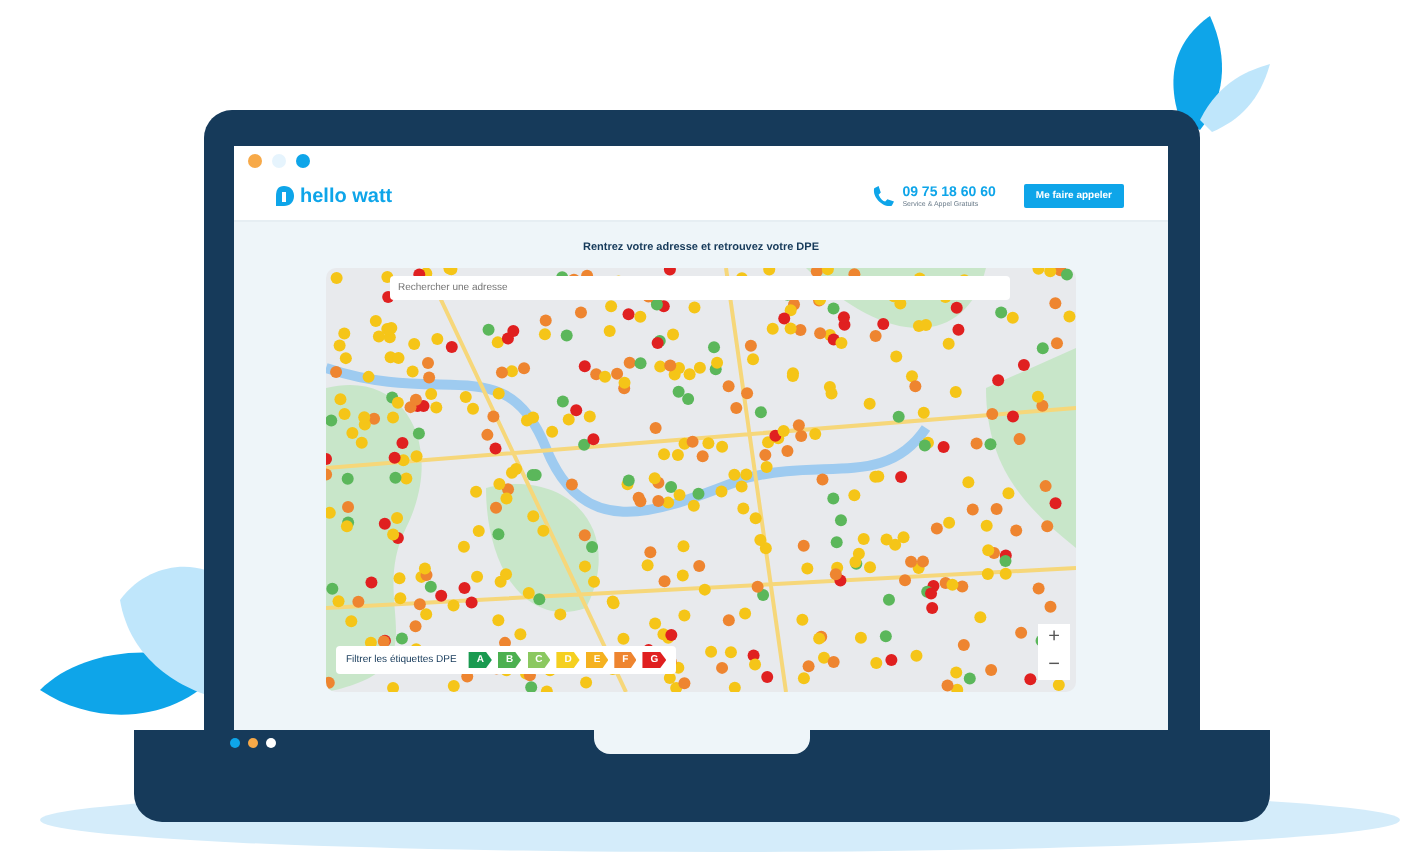  What do you see at coordinates (883, 196) in the screenshot?
I see `phone-icon` at bounding box center [883, 196].